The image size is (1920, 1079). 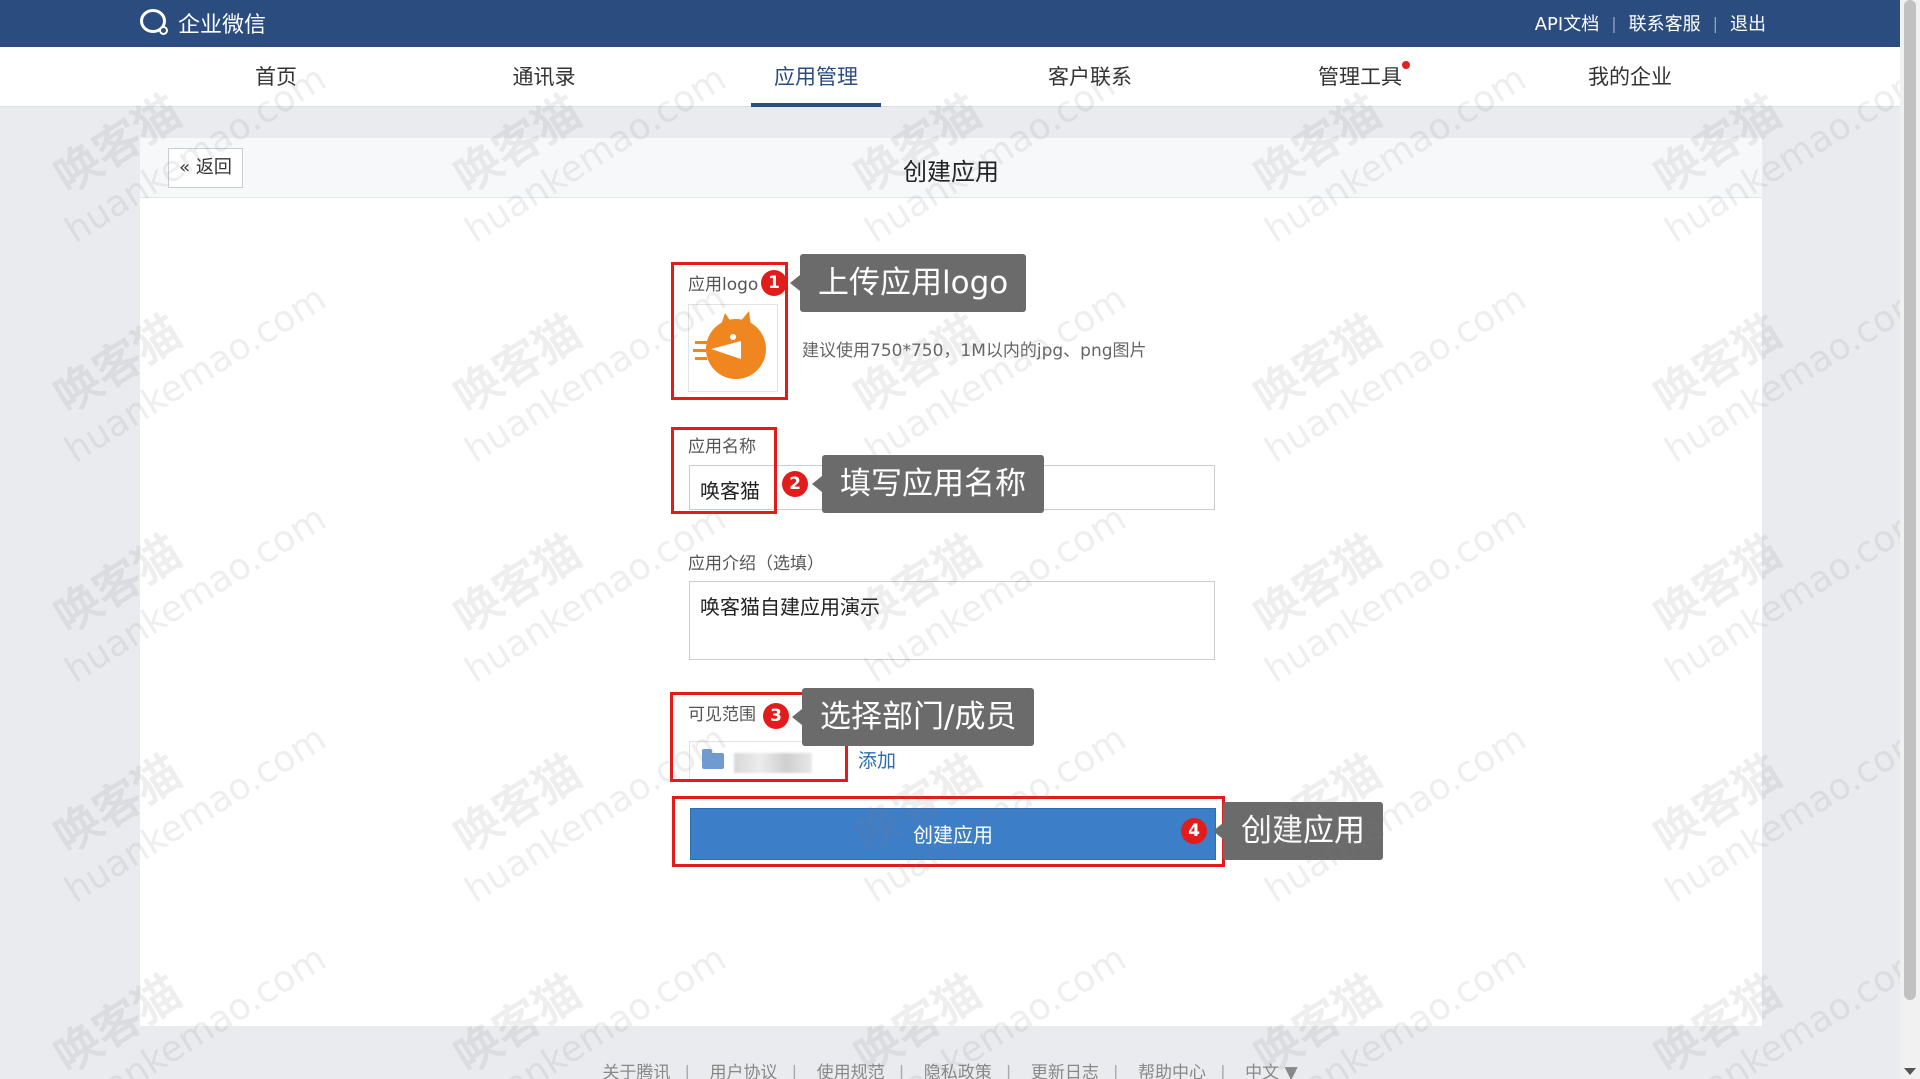 I want to click on annotation-badge-3: 3, so click(x=776, y=716).